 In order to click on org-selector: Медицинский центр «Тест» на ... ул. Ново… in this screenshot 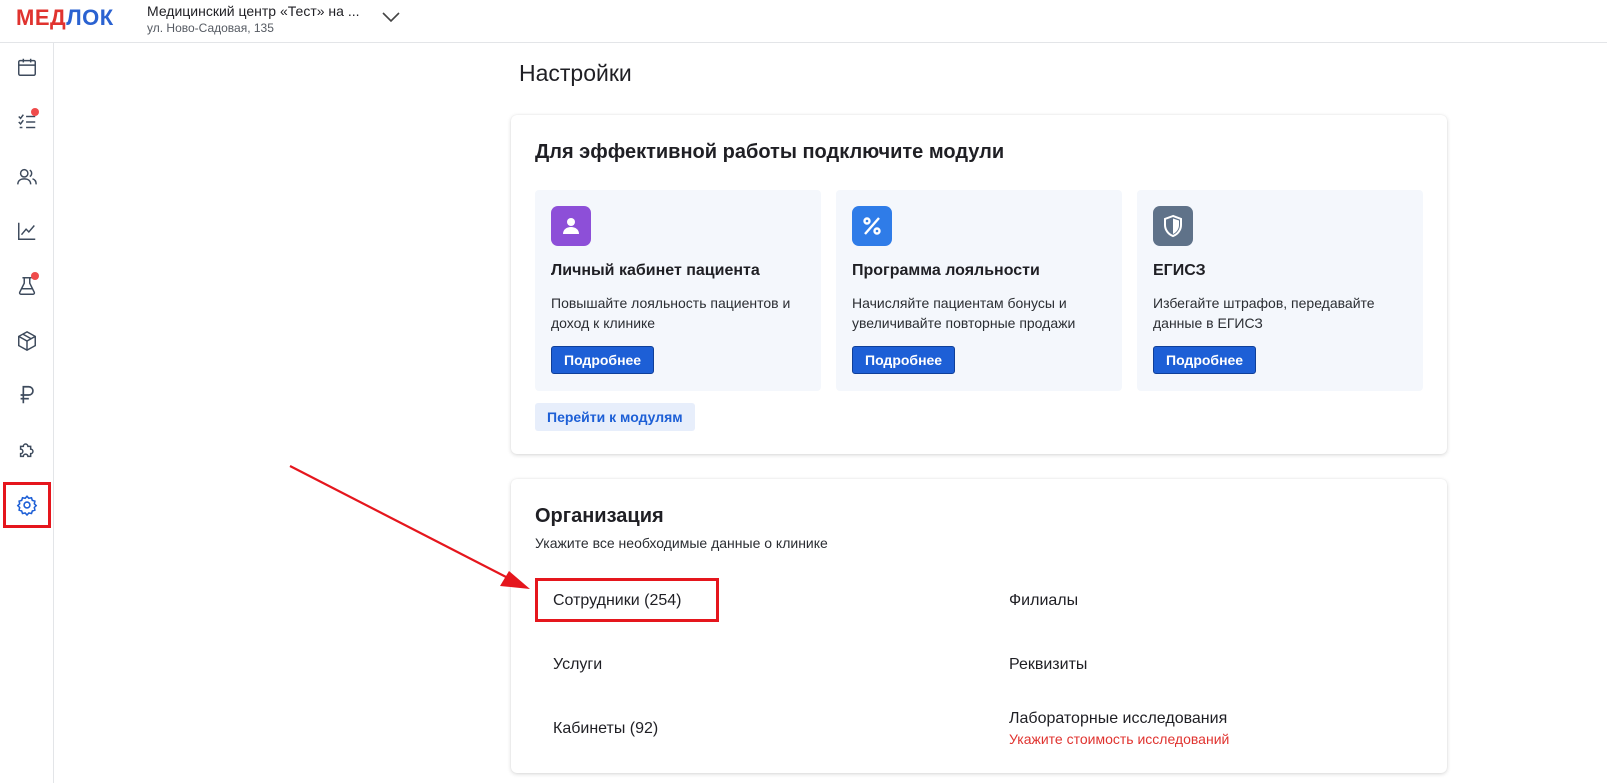, I will do `click(253, 19)`.